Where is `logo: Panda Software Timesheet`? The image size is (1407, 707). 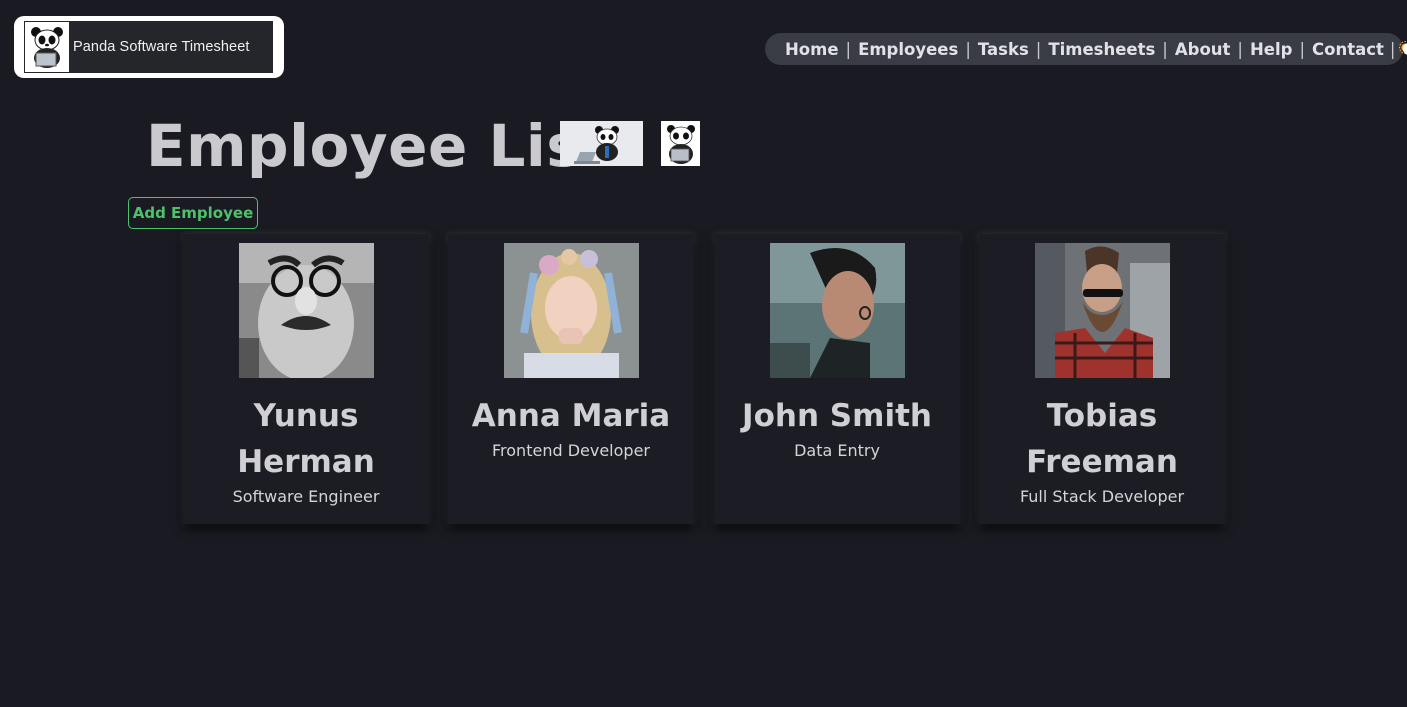 logo: Panda Software Timesheet is located at coordinates (149, 47).